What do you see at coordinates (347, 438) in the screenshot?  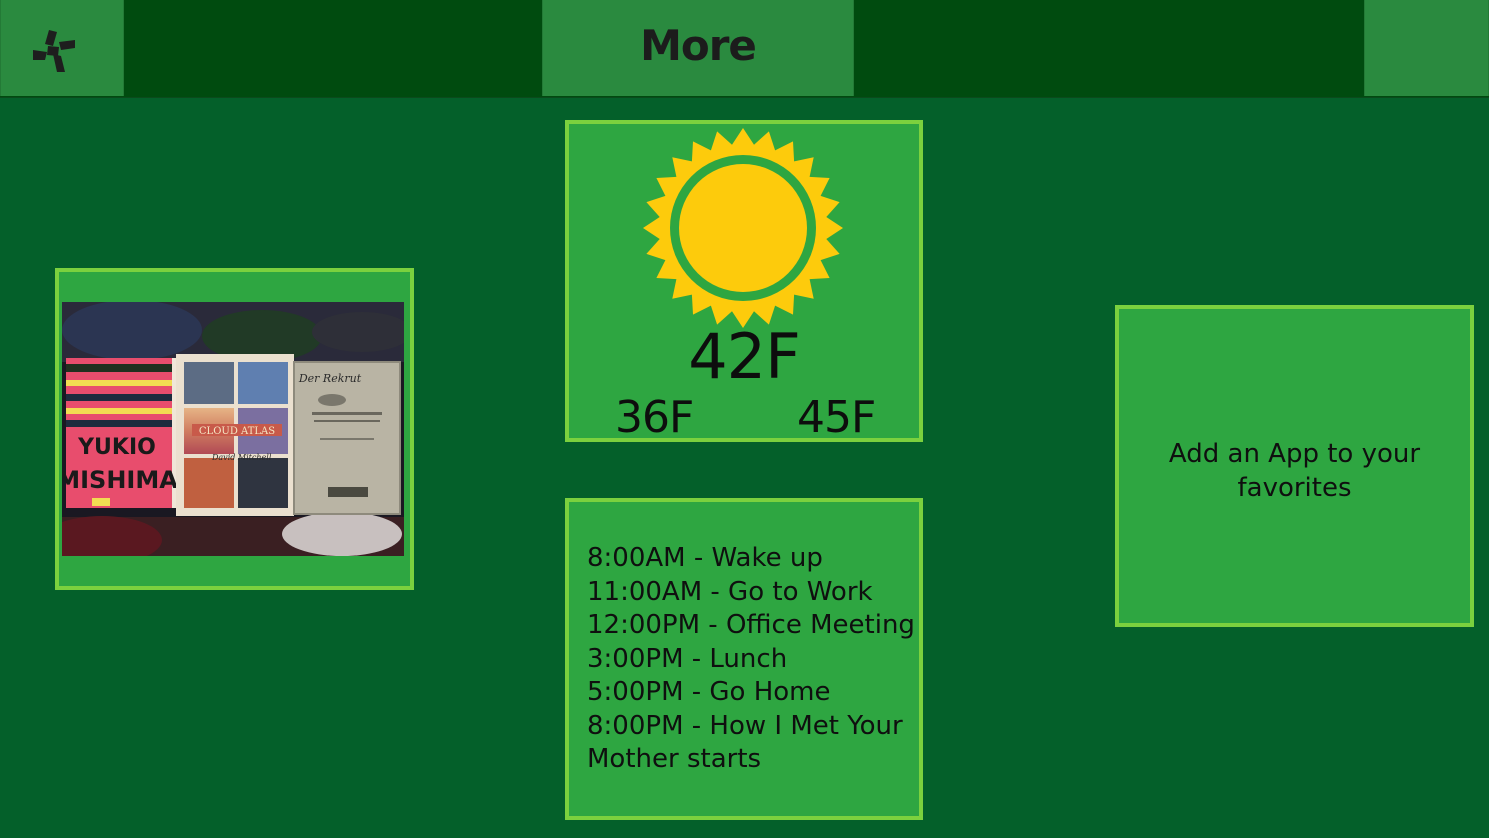 I see `book-der-rekrut: Der Rekrut` at bounding box center [347, 438].